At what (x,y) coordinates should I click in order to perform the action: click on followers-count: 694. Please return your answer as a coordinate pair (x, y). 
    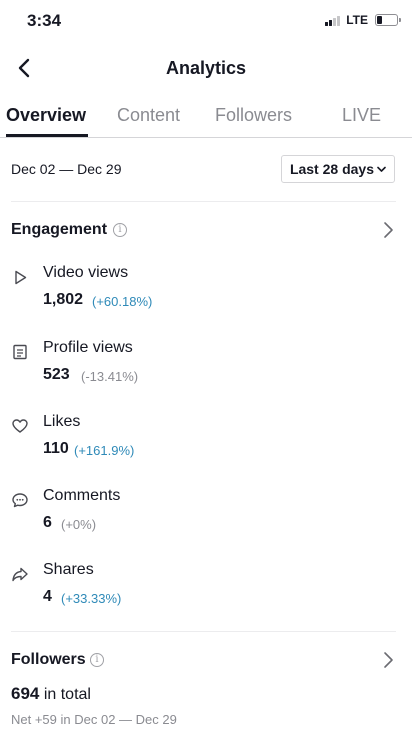
    Looking at the image, I should click on (25, 693).